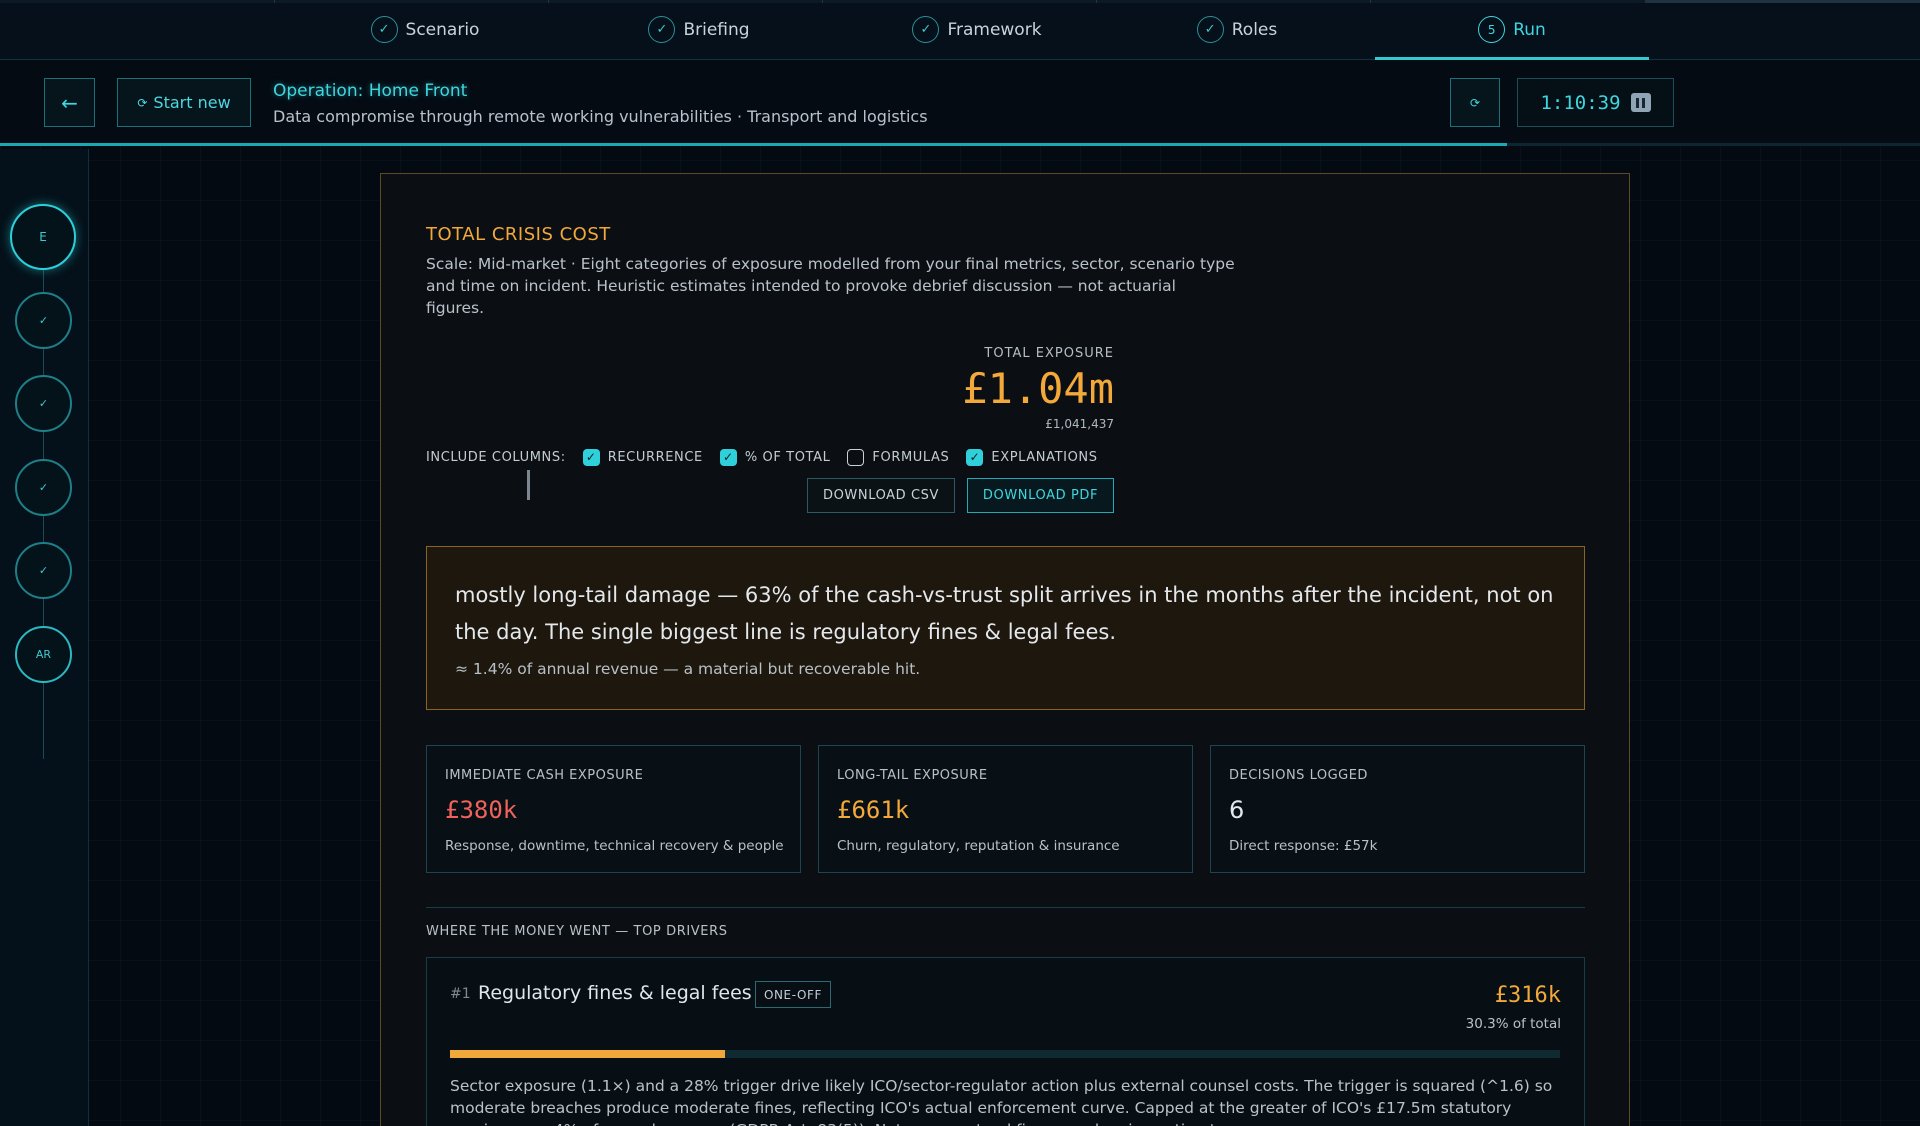 The width and height of the screenshot is (1920, 1126). Describe the element at coordinates (460, 994) in the screenshot. I see `driver-rank: #1` at that location.